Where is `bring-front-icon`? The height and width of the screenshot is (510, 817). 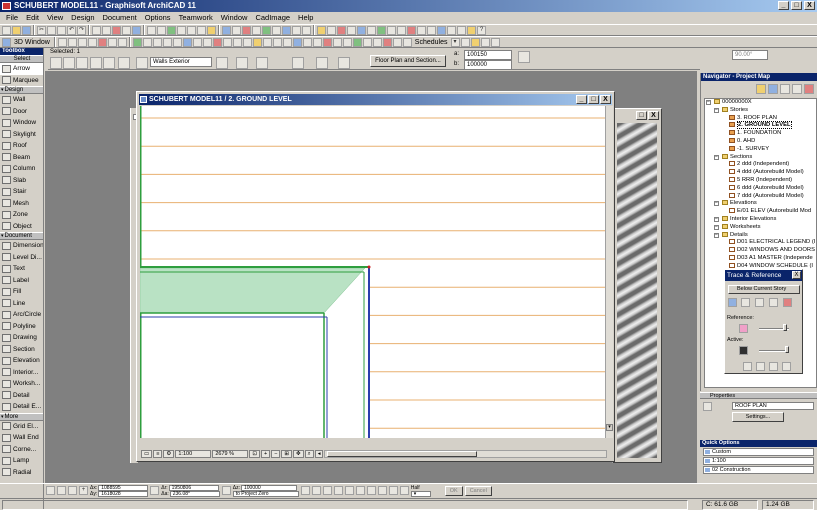 bring-front-icon is located at coordinates (317, 42).